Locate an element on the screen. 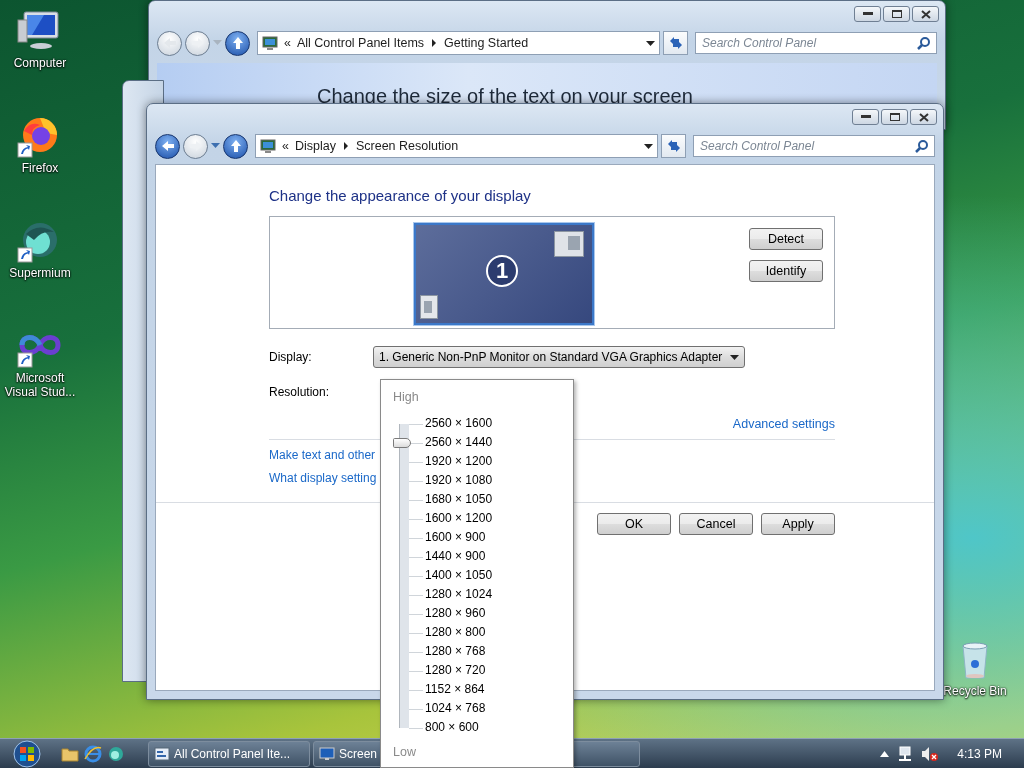 The height and width of the screenshot is (768, 1024). field-label: Resolution: is located at coordinates (300, 392).